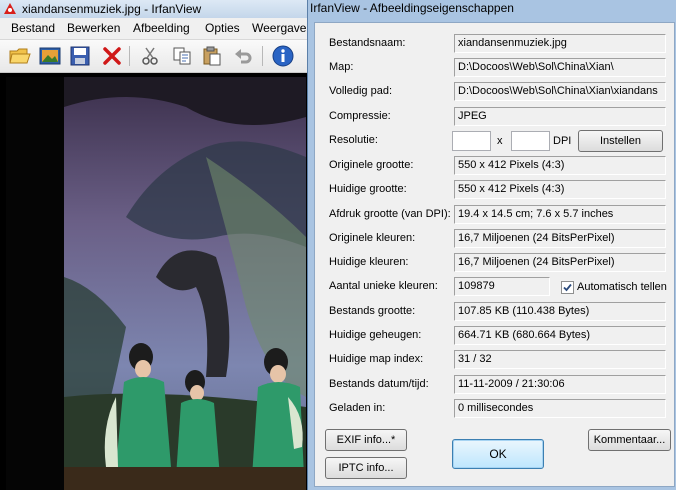  Describe the element at coordinates (212, 56) in the screenshot. I see `paste-icon` at that location.